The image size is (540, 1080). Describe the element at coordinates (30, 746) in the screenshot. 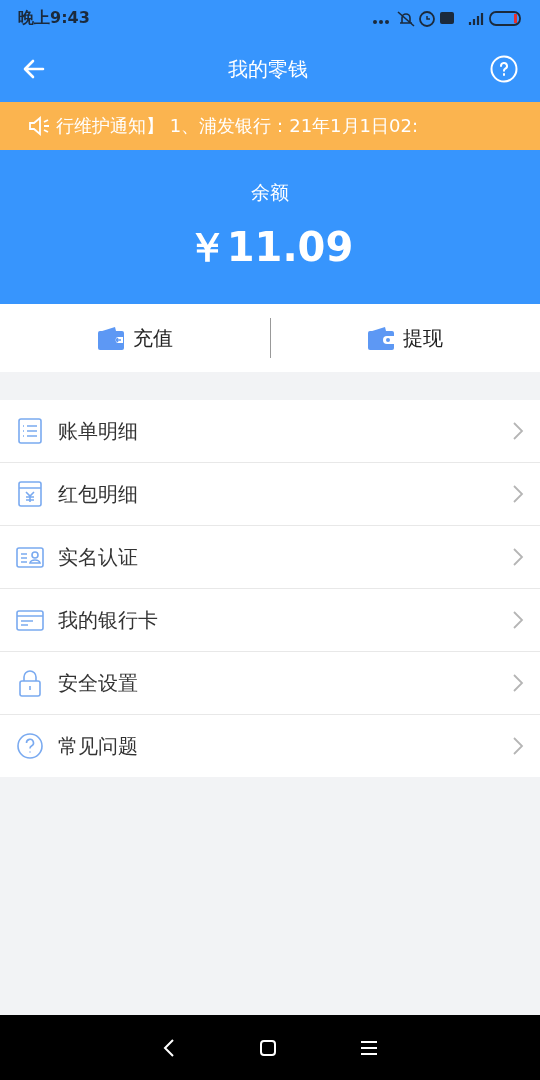

I see `help-icon` at that location.